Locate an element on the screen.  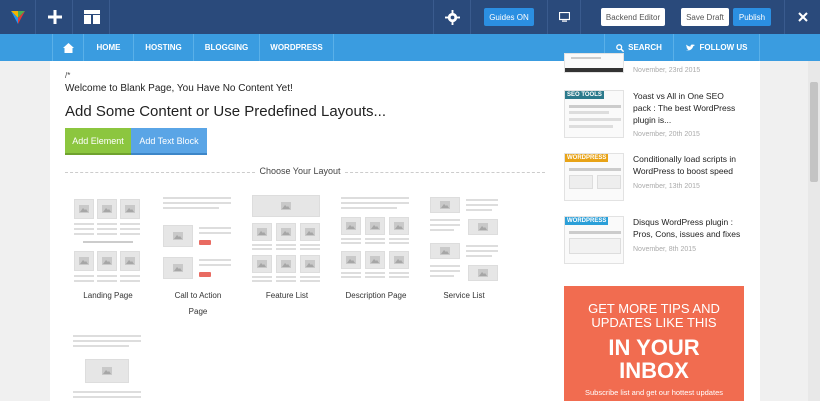
gear-icon is located at coordinates (452, 17).